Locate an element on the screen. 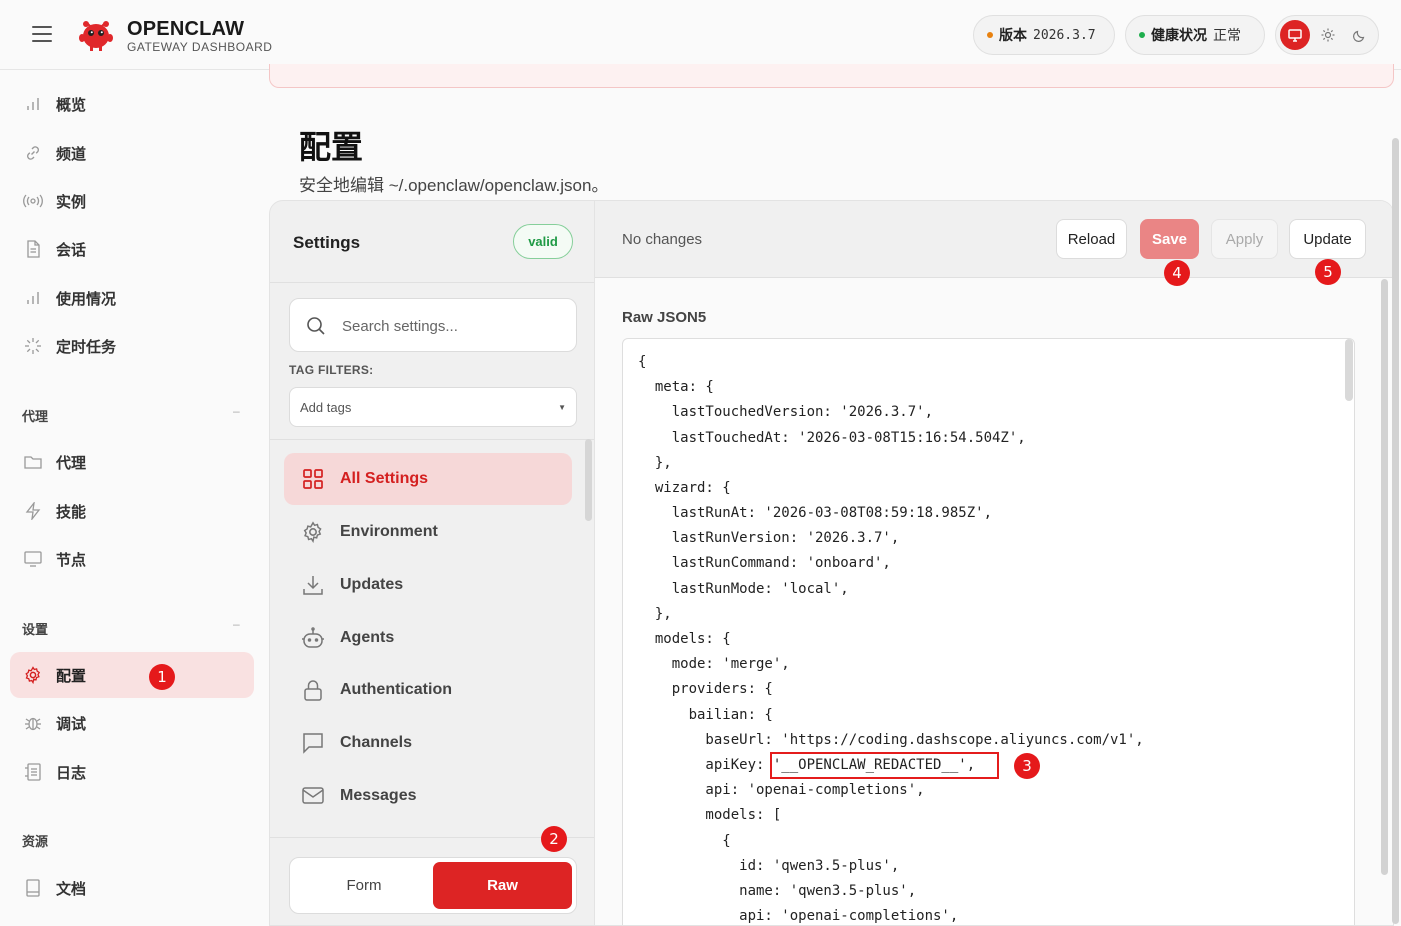 The width and height of the screenshot is (1401, 926). sidebar-item-instances: 实例 is located at coordinates (132, 201).